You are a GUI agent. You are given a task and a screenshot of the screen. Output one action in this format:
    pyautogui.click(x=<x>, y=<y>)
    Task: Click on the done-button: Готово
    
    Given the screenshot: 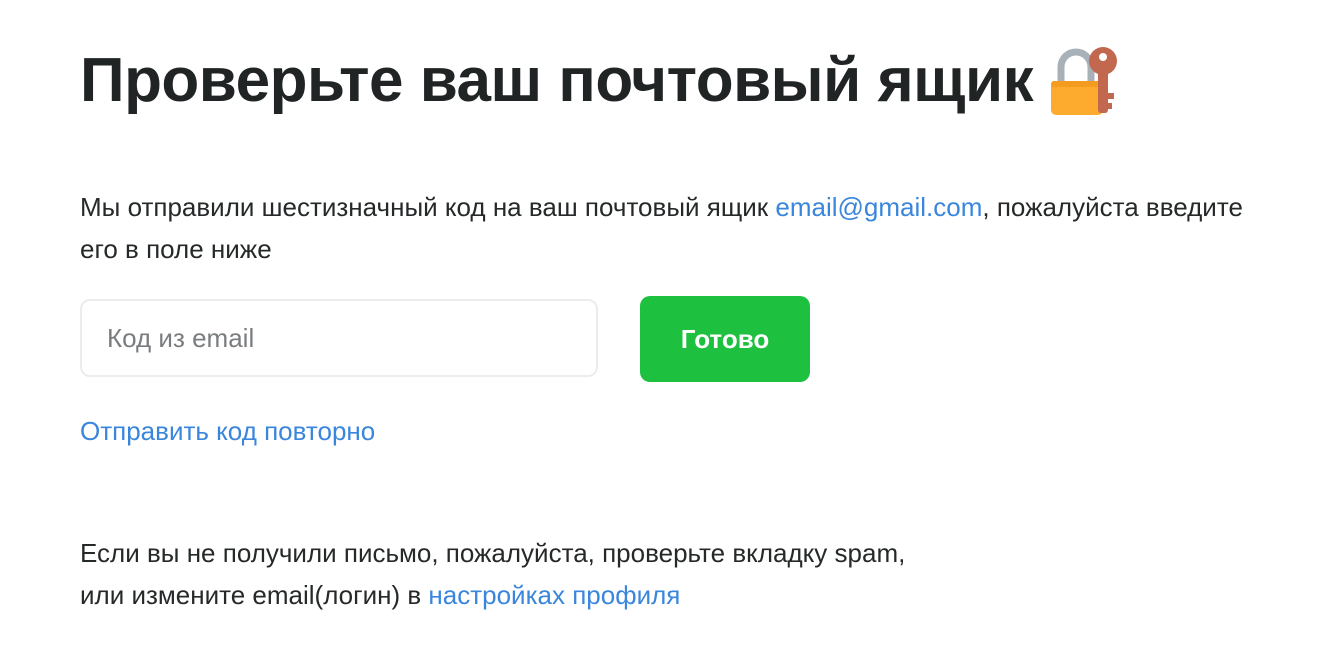 What is the action you would take?
    pyautogui.click(x=725, y=339)
    